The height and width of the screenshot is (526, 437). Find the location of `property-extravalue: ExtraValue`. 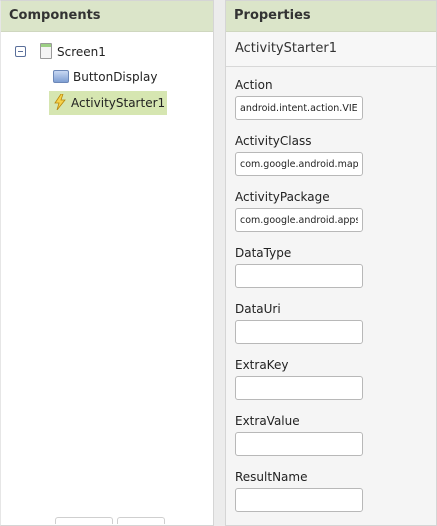

property-extravalue: ExtraValue is located at coordinates (335, 437).